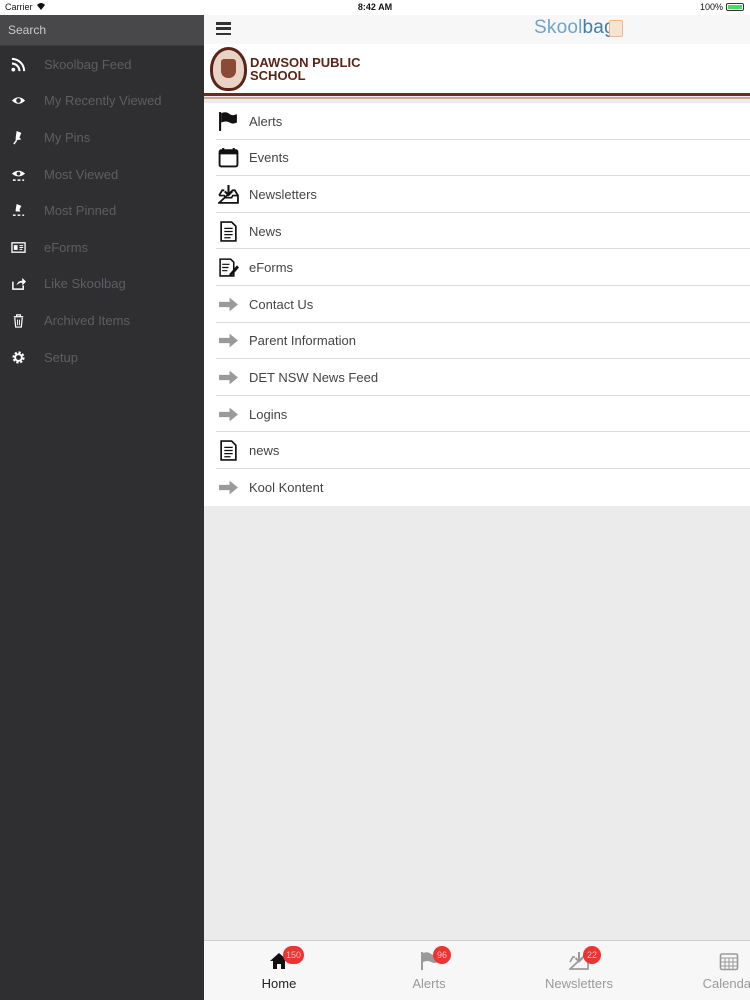 The height and width of the screenshot is (1000, 750). What do you see at coordinates (228, 69) in the screenshot?
I see `school-crest-icon` at bounding box center [228, 69].